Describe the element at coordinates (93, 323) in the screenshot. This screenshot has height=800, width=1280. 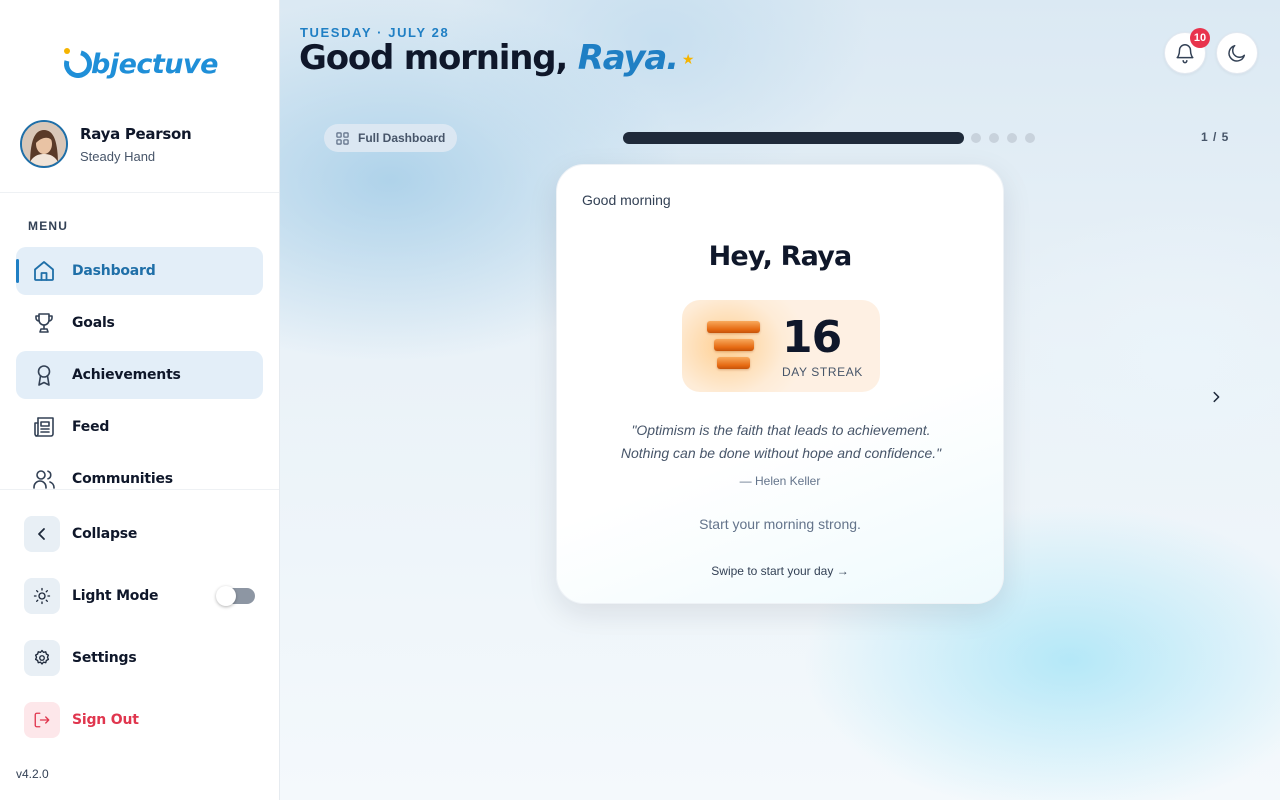
I see `sidebar-item-label: Goals` at that location.